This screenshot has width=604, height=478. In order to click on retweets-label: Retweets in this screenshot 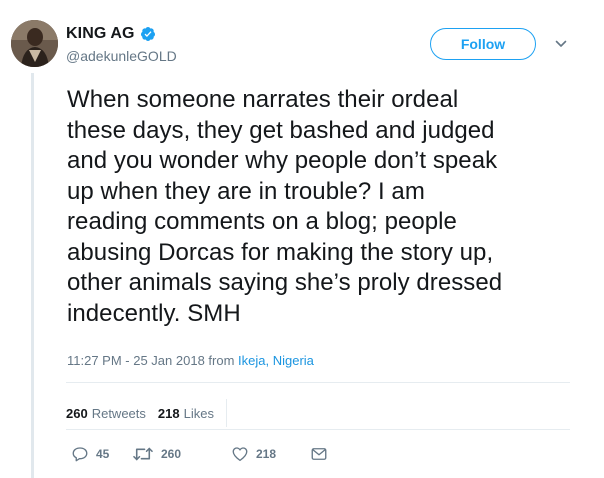, I will do `click(118, 413)`.